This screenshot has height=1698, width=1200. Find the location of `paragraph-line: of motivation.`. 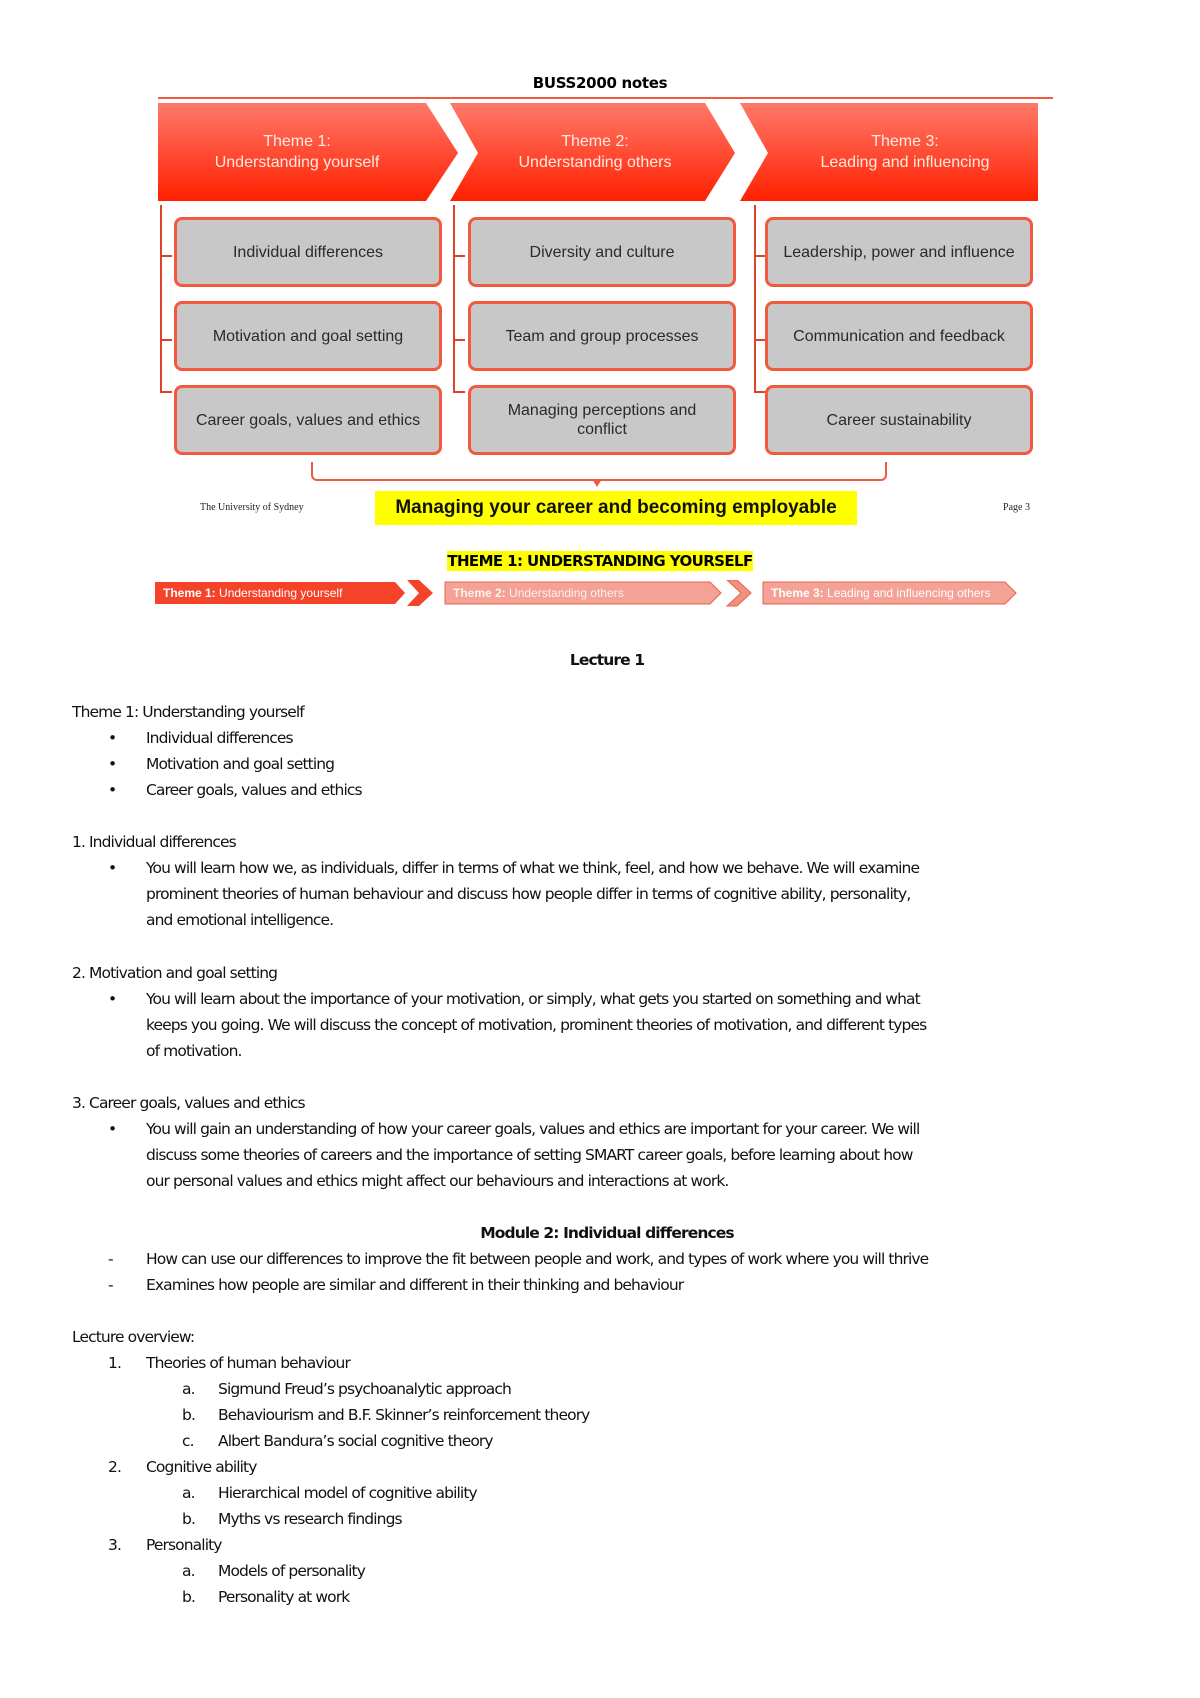

paragraph-line: of motivation. is located at coordinates (194, 1051).